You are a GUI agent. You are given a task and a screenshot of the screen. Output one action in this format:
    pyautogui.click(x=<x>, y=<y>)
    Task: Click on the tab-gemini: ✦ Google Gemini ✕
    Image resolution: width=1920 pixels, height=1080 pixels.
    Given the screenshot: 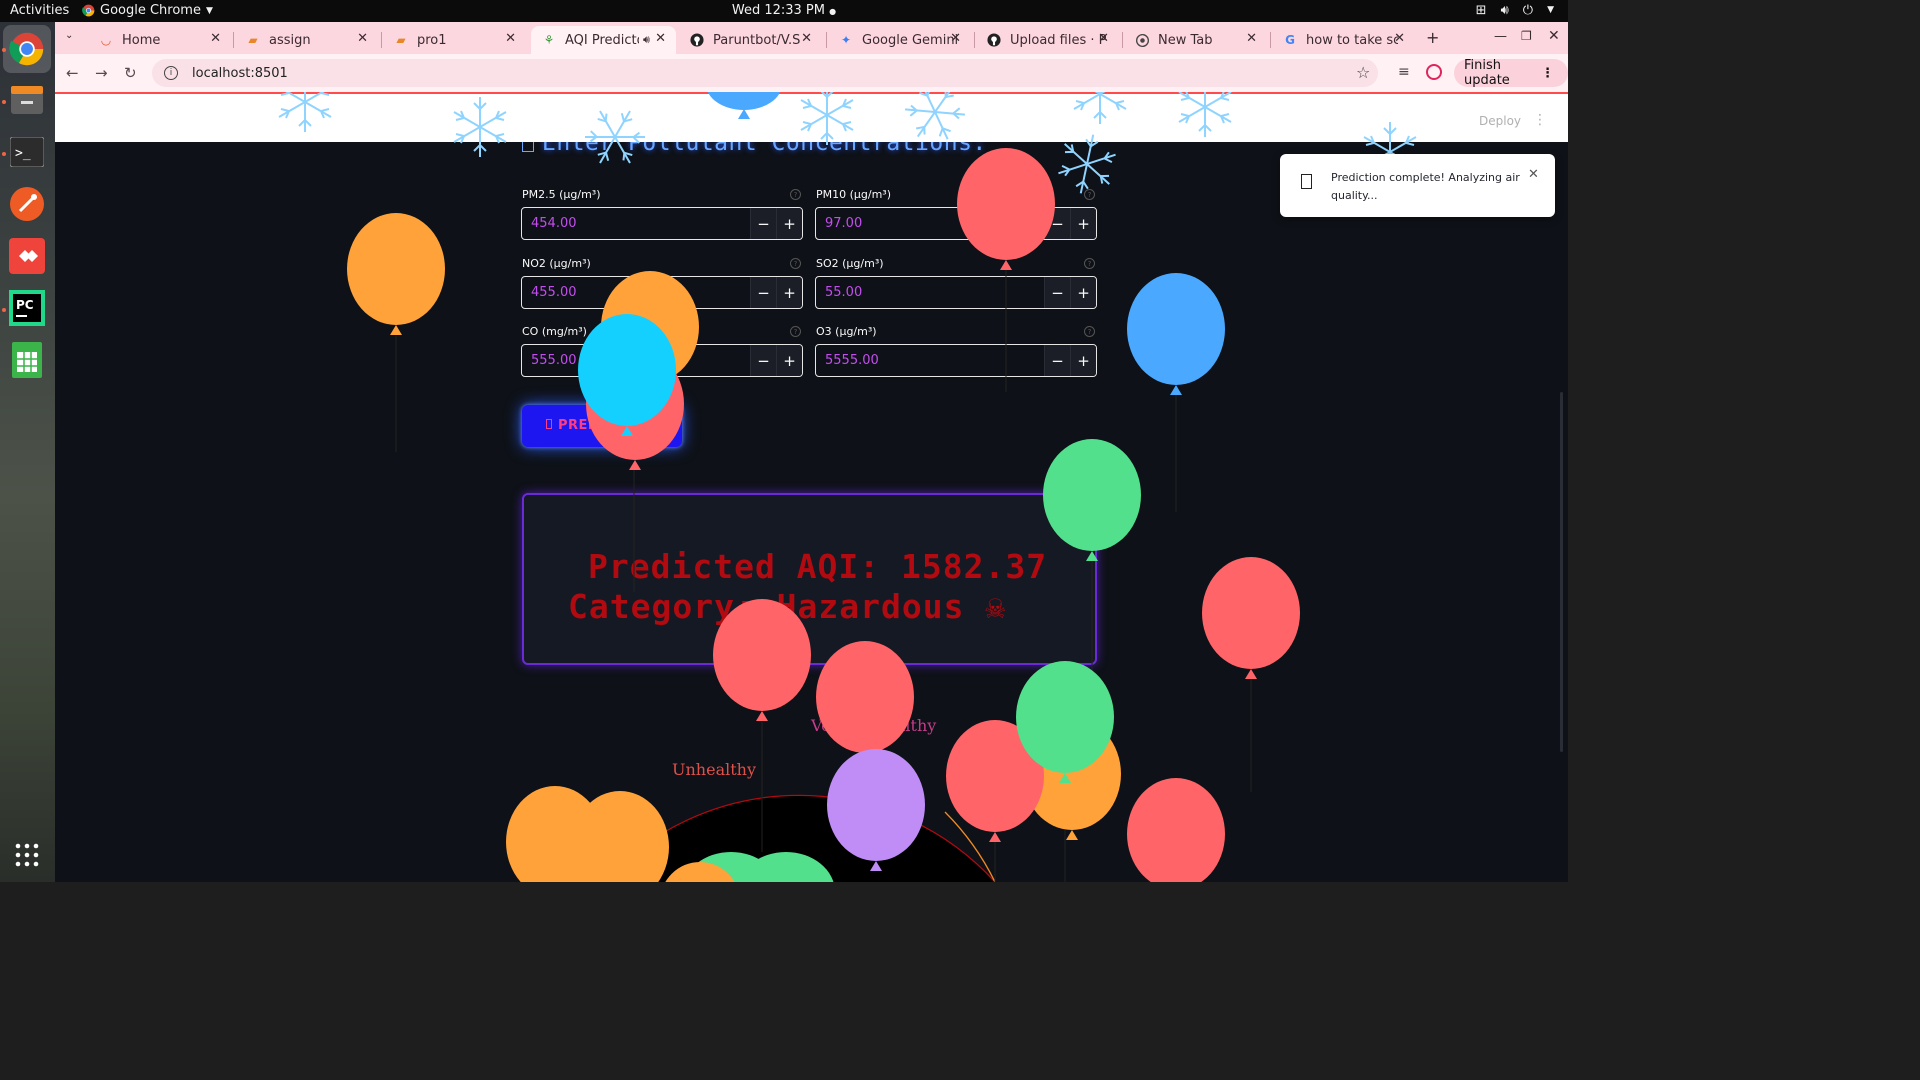 What is the action you would take?
    pyautogui.click(x=899, y=40)
    